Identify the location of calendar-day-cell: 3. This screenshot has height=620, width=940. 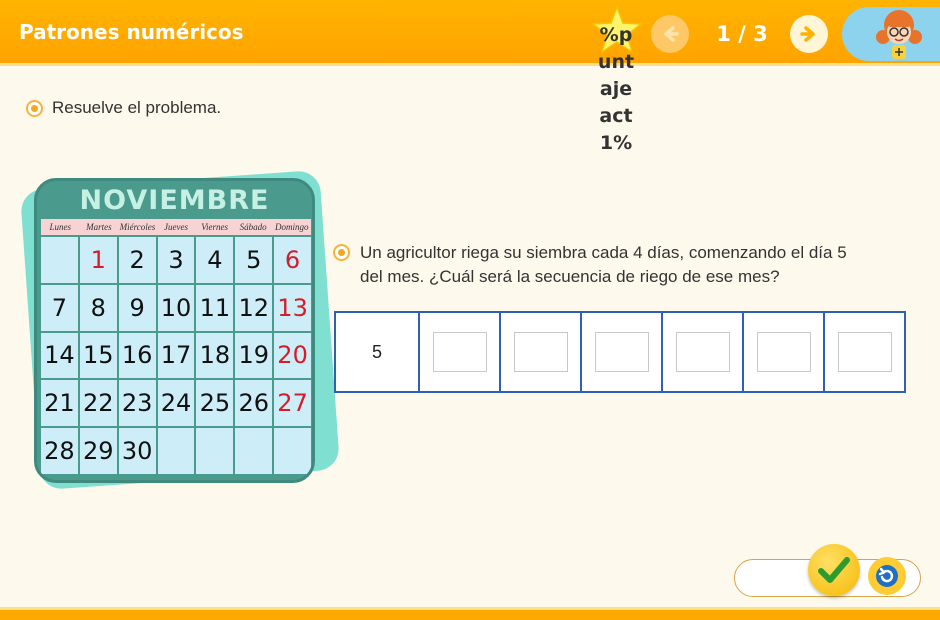
(176, 260).